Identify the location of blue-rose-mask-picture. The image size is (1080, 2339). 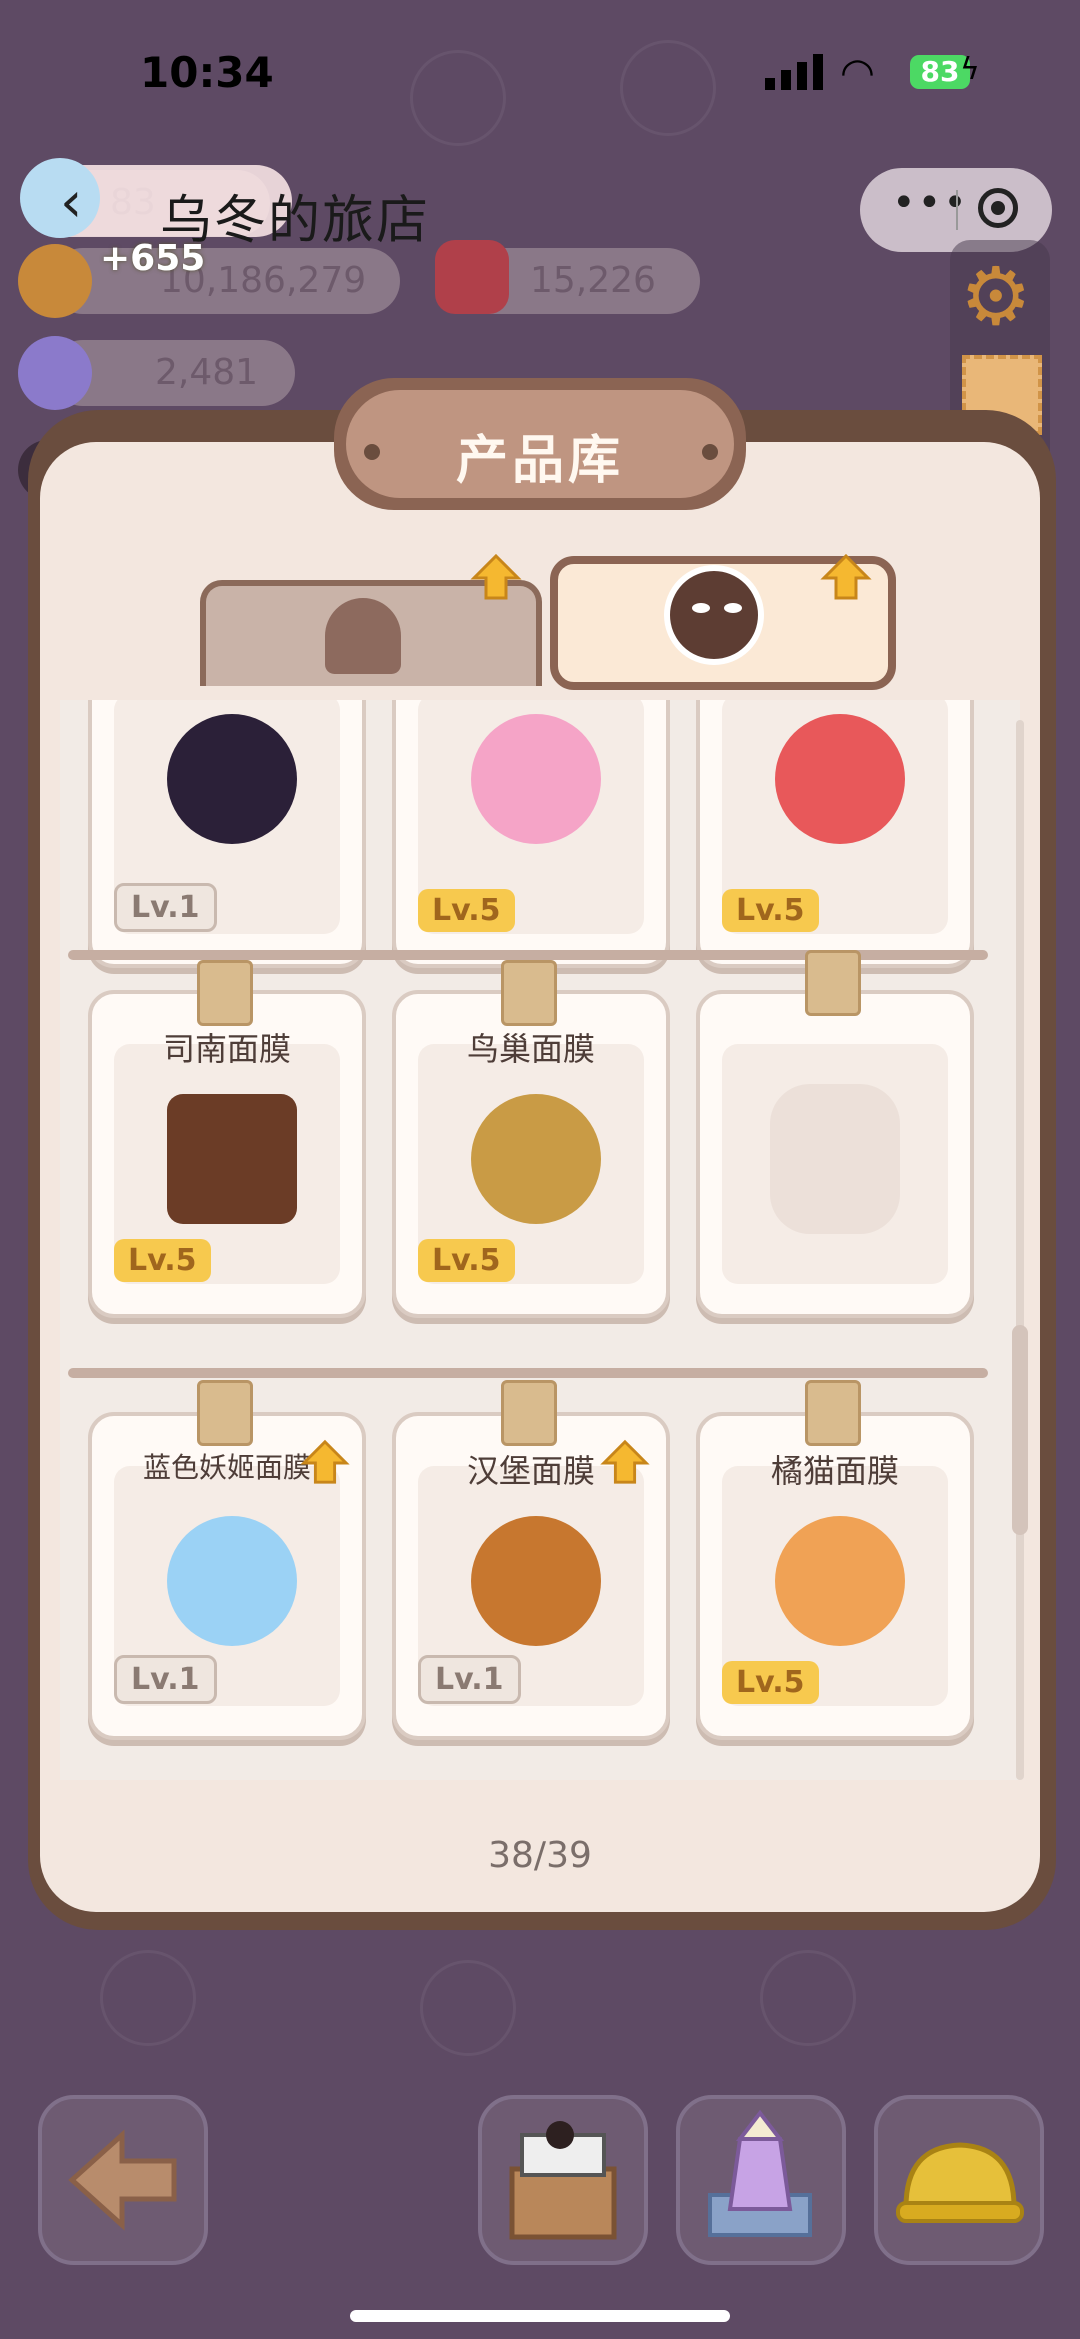
(232, 1581).